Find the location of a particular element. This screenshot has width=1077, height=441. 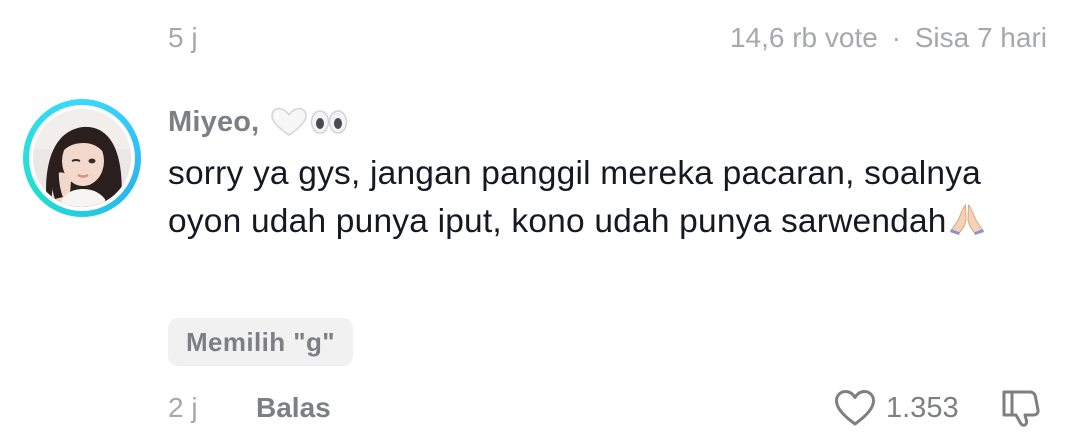

remaining-time: Sisa 7 hari is located at coordinates (980, 37).